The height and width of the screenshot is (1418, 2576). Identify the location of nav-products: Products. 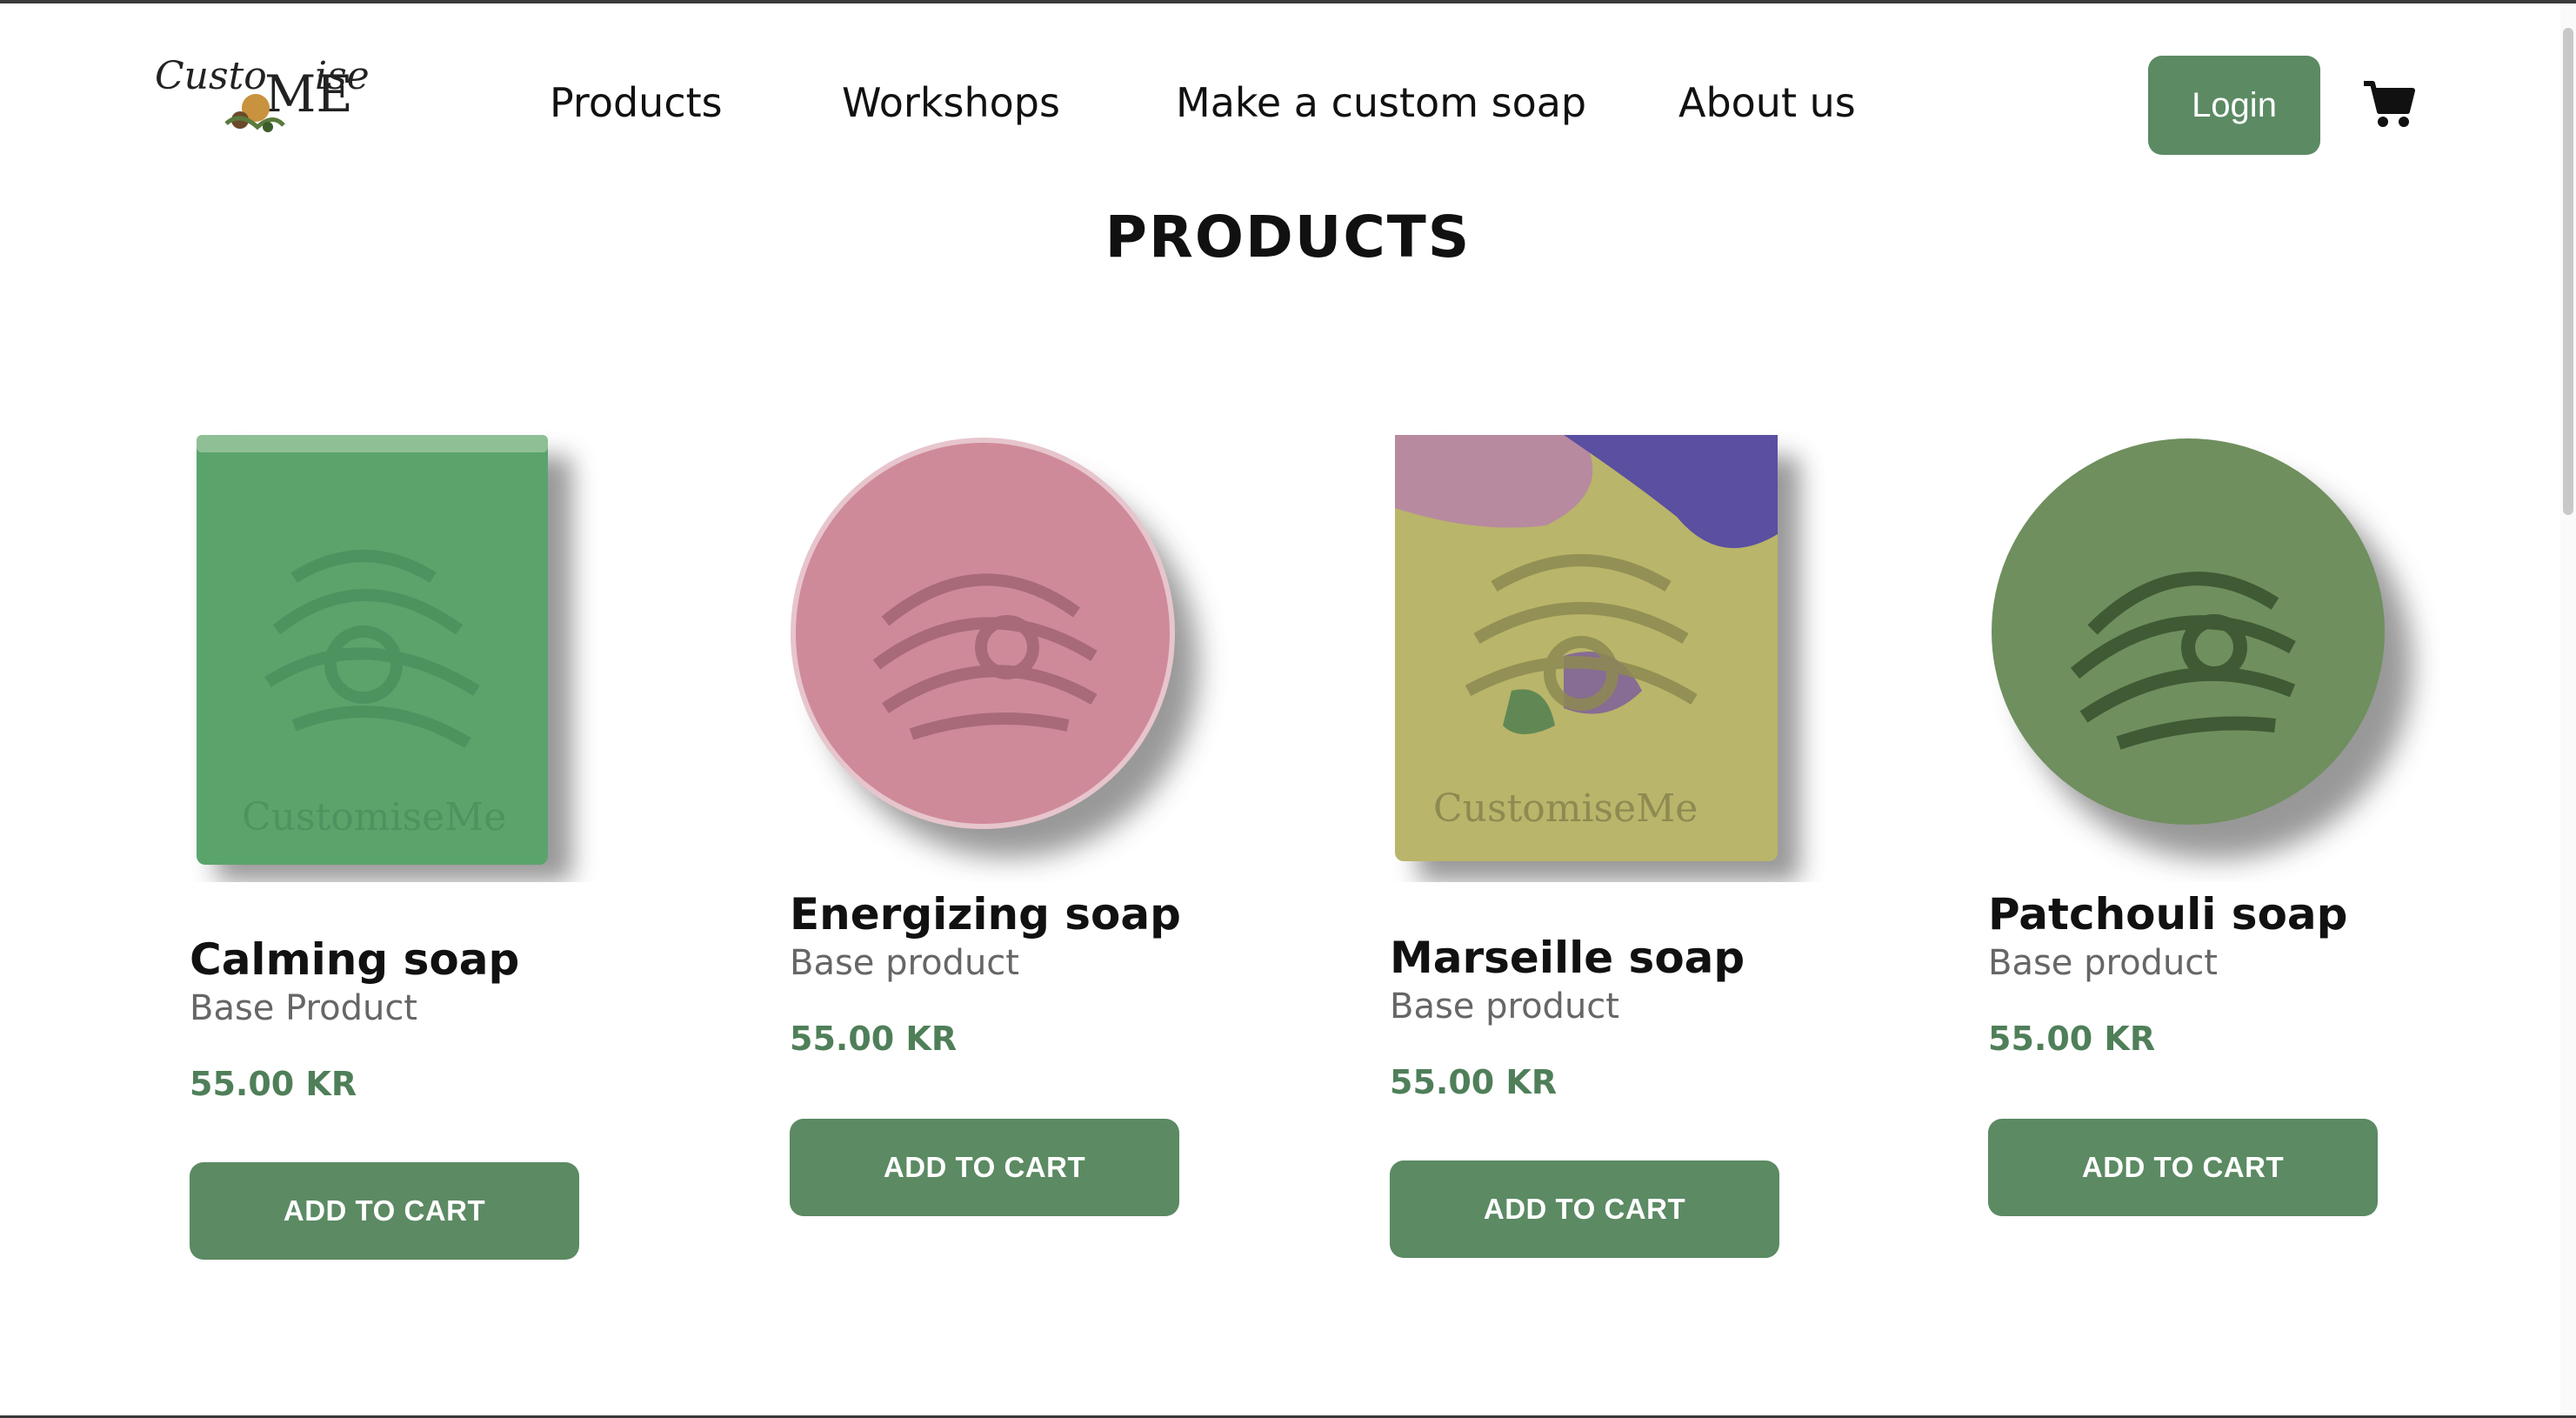
(636, 102).